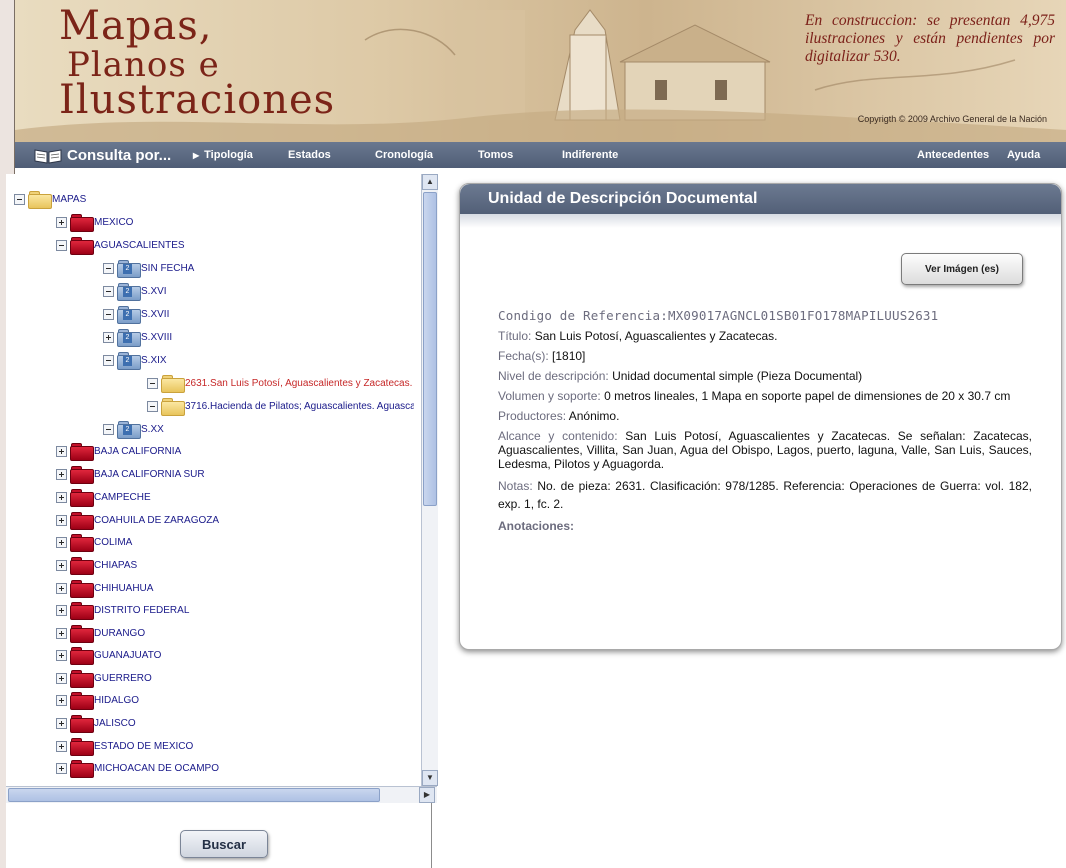  I want to click on tree-label: COLIMA, so click(113, 542).